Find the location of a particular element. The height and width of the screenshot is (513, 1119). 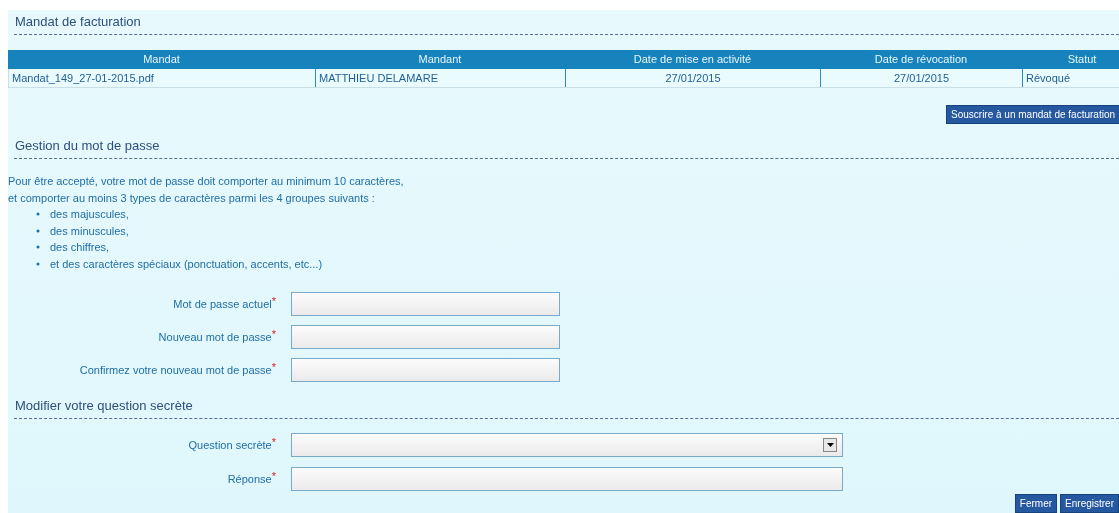

section-title: Mandat de facturation is located at coordinates (78, 22).